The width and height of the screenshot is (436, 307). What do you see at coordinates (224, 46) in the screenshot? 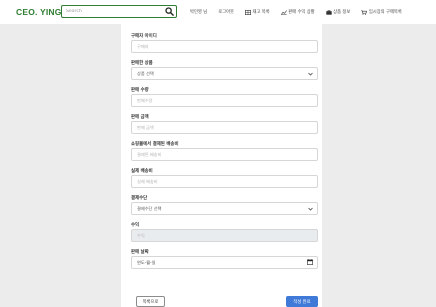
I see `buyer-id-field` at bounding box center [224, 46].